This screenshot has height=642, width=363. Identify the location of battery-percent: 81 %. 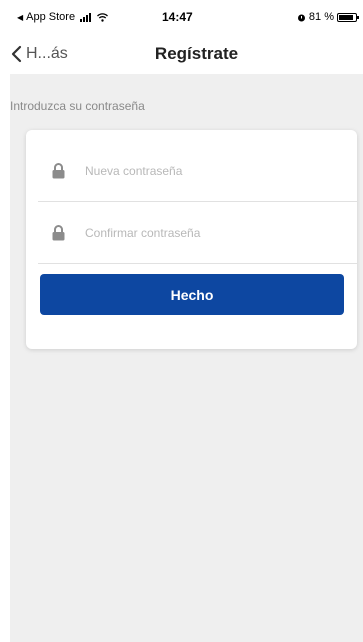
(321, 17).